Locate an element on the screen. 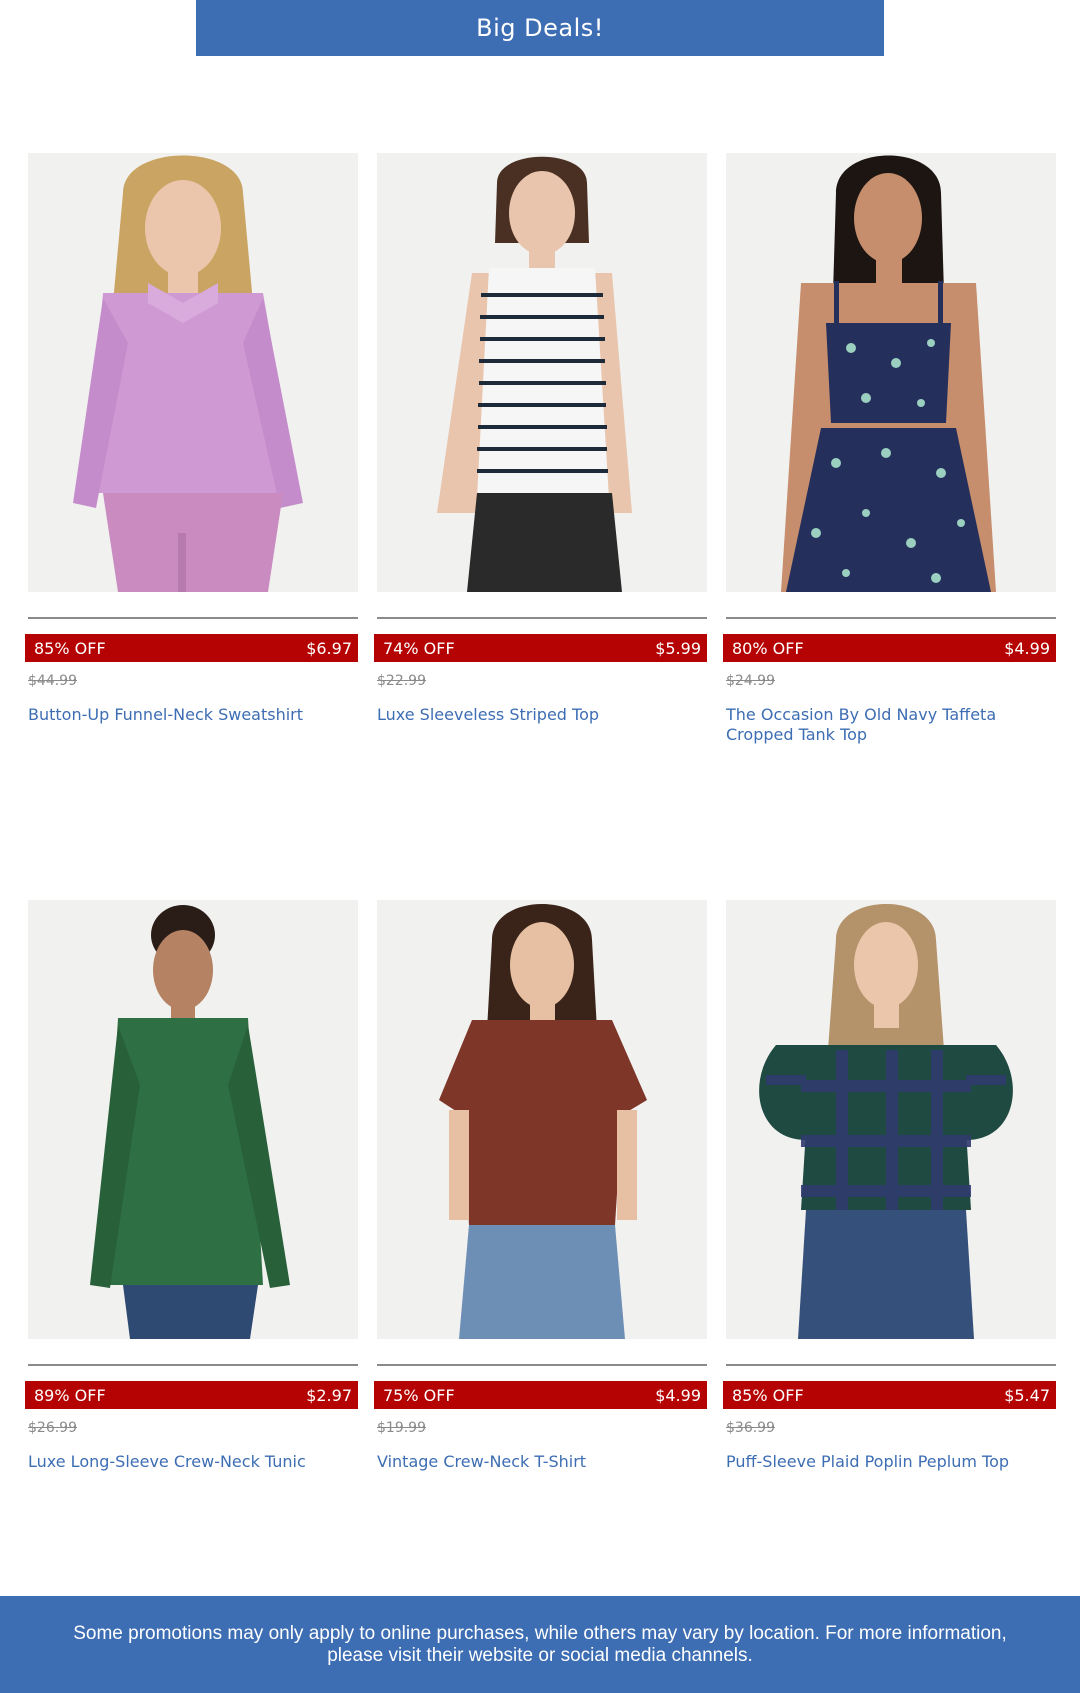  sale-price: $5.47 is located at coordinates (1027, 1395).